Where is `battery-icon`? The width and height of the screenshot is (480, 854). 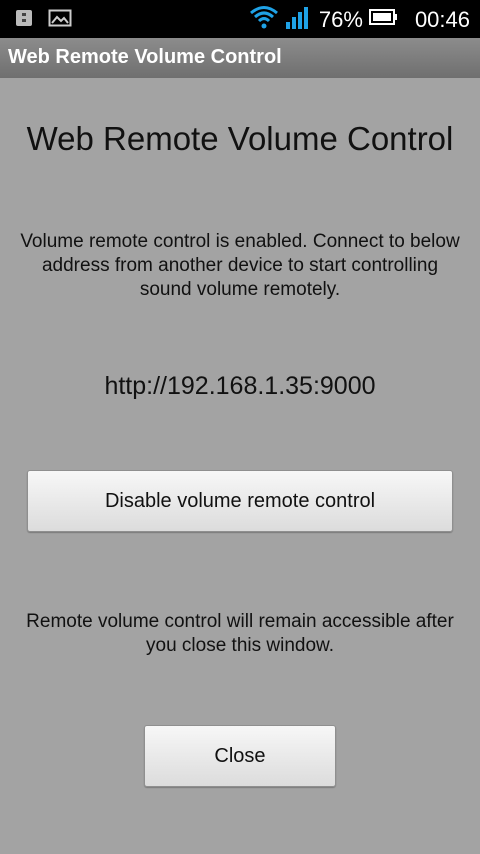 battery-icon is located at coordinates (383, 20).